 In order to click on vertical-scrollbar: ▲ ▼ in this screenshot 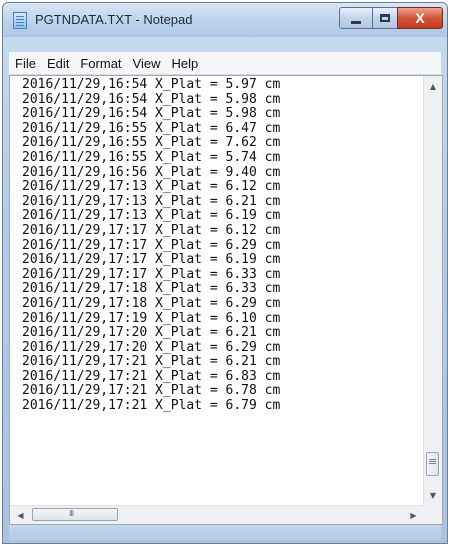, I will do `click(432, 291)`.